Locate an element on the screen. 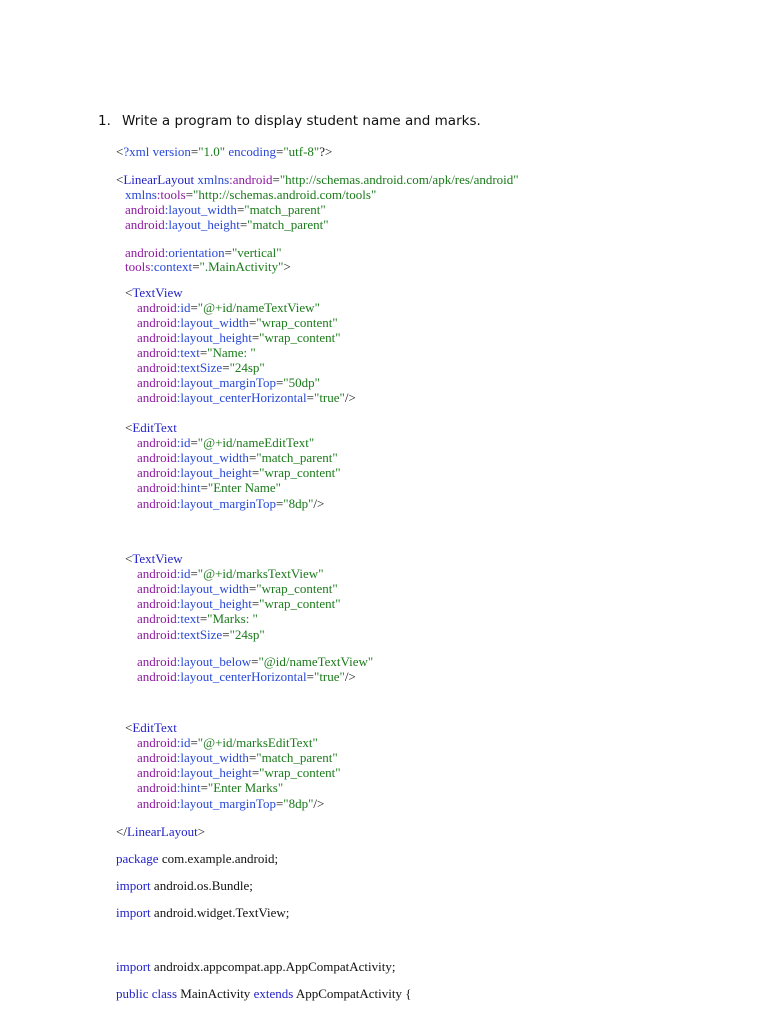 This screenshot has height=1024, width=768. code-line: android:layout_marginTop="50dp" is located at coordinates (228, 382).